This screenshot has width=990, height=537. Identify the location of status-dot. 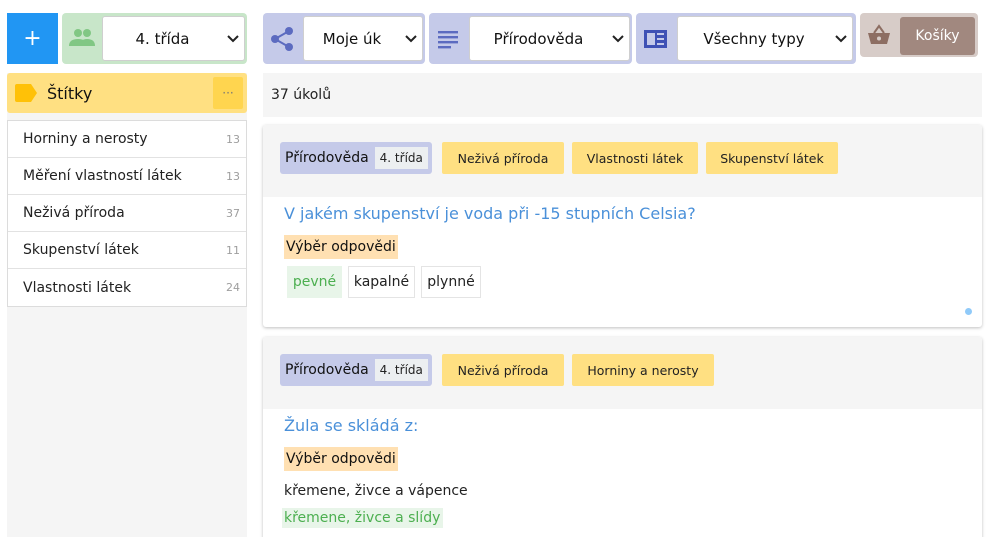
(968, 311).